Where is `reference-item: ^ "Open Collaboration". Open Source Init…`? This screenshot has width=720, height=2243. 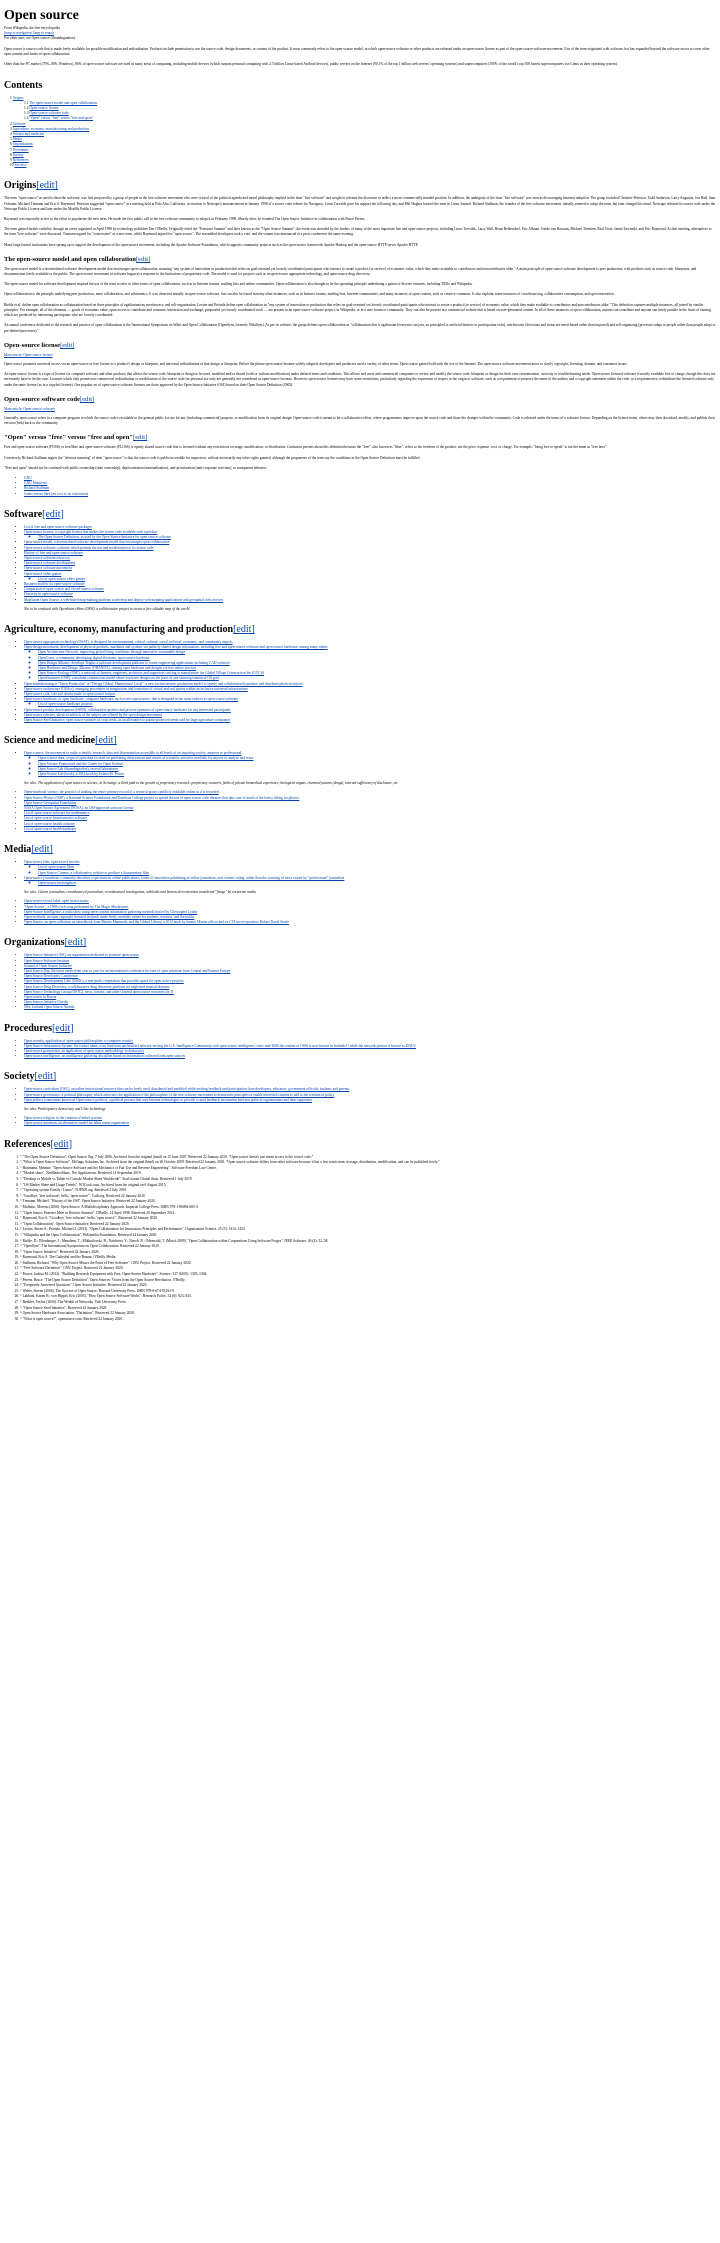
reference-item: ^ "Open Collaboration". Open Source Init… is located at coordinates (368, 1224).